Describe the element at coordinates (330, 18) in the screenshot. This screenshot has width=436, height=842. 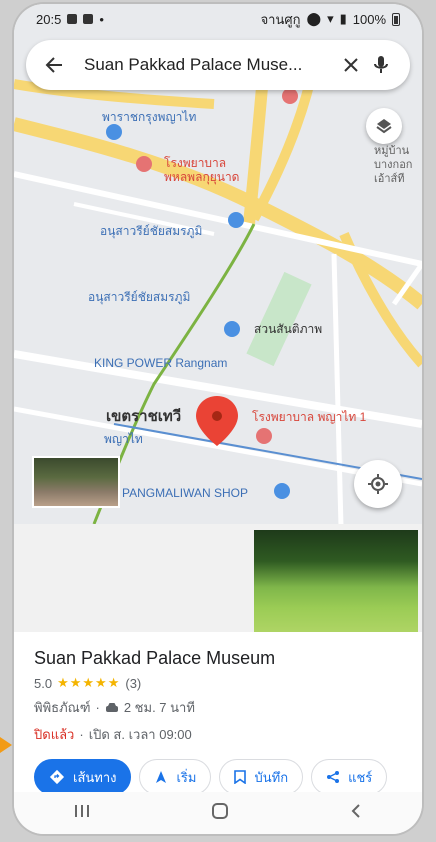
I see `wifi-icon: ▾` at that location.